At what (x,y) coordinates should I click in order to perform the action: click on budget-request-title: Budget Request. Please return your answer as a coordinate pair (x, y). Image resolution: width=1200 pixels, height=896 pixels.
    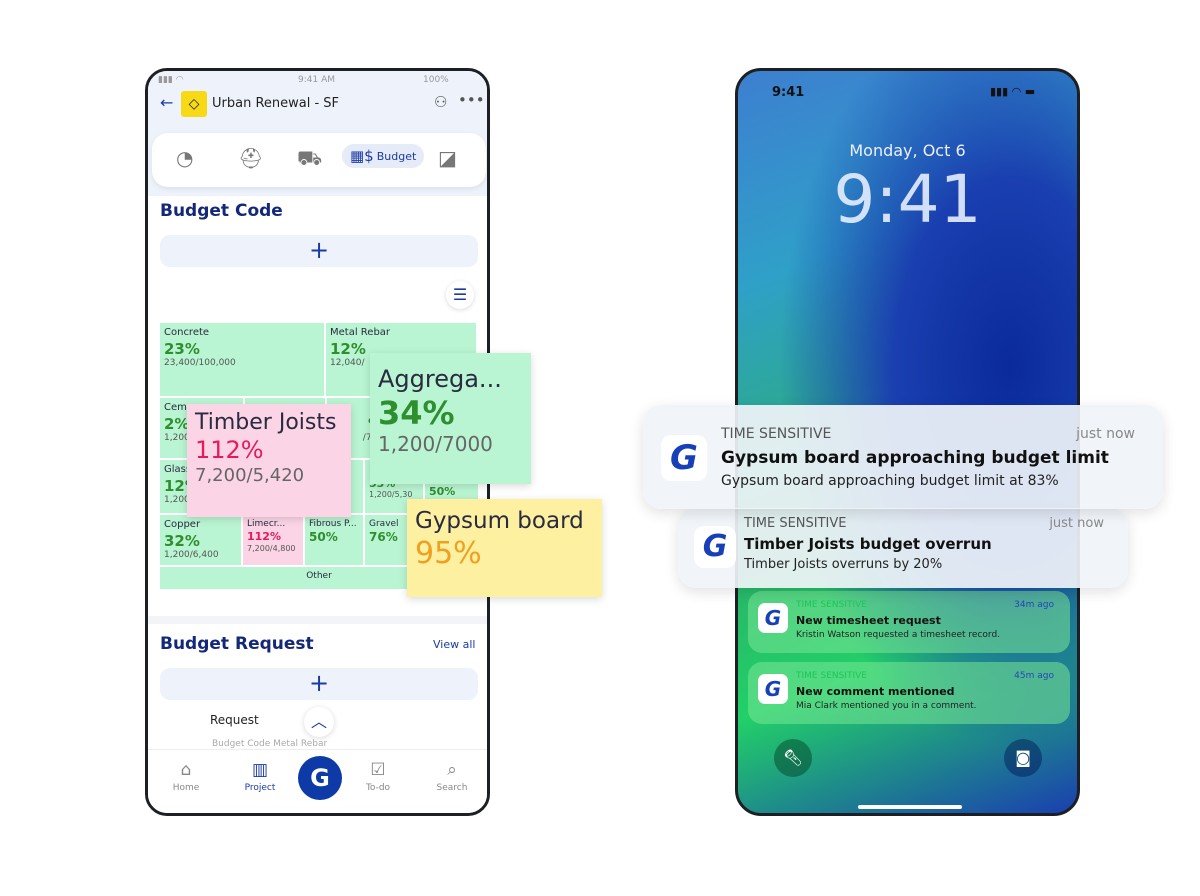
    Looking at the image, I should click on (237, 644).